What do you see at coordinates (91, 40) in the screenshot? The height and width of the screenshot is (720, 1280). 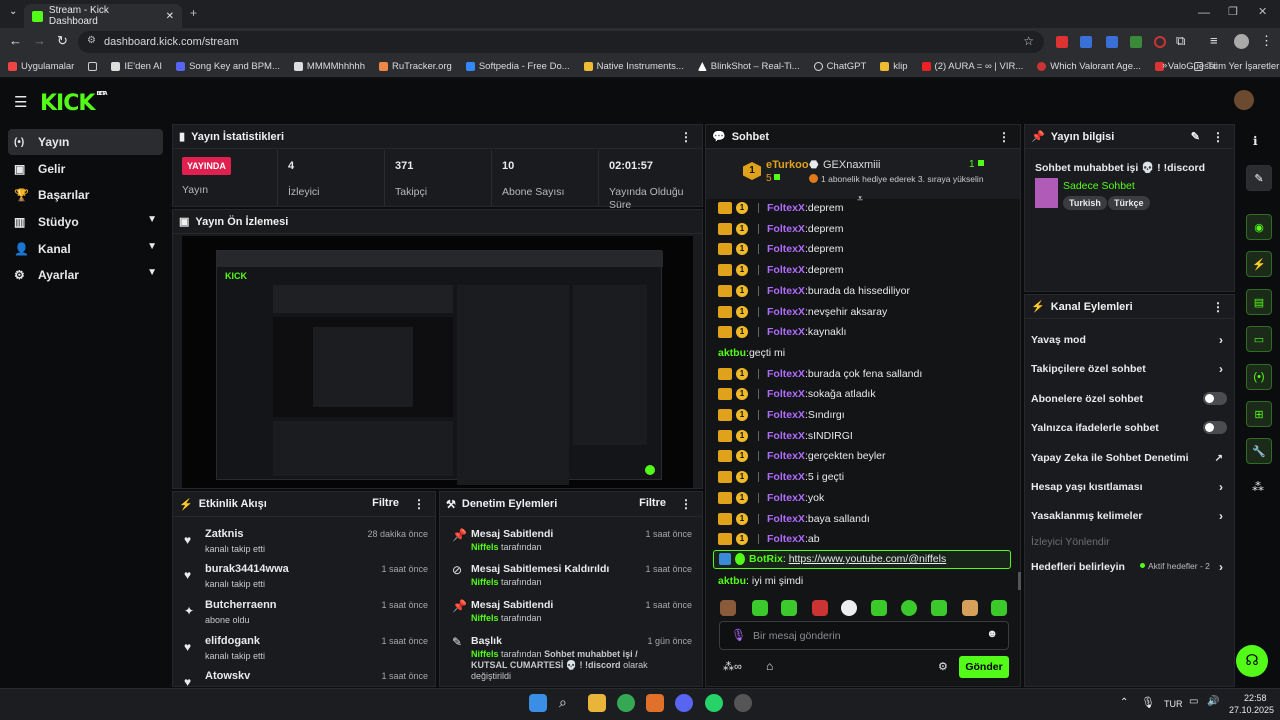 I see `site-info-icon: ⚙` at bounding box center [91, 40].